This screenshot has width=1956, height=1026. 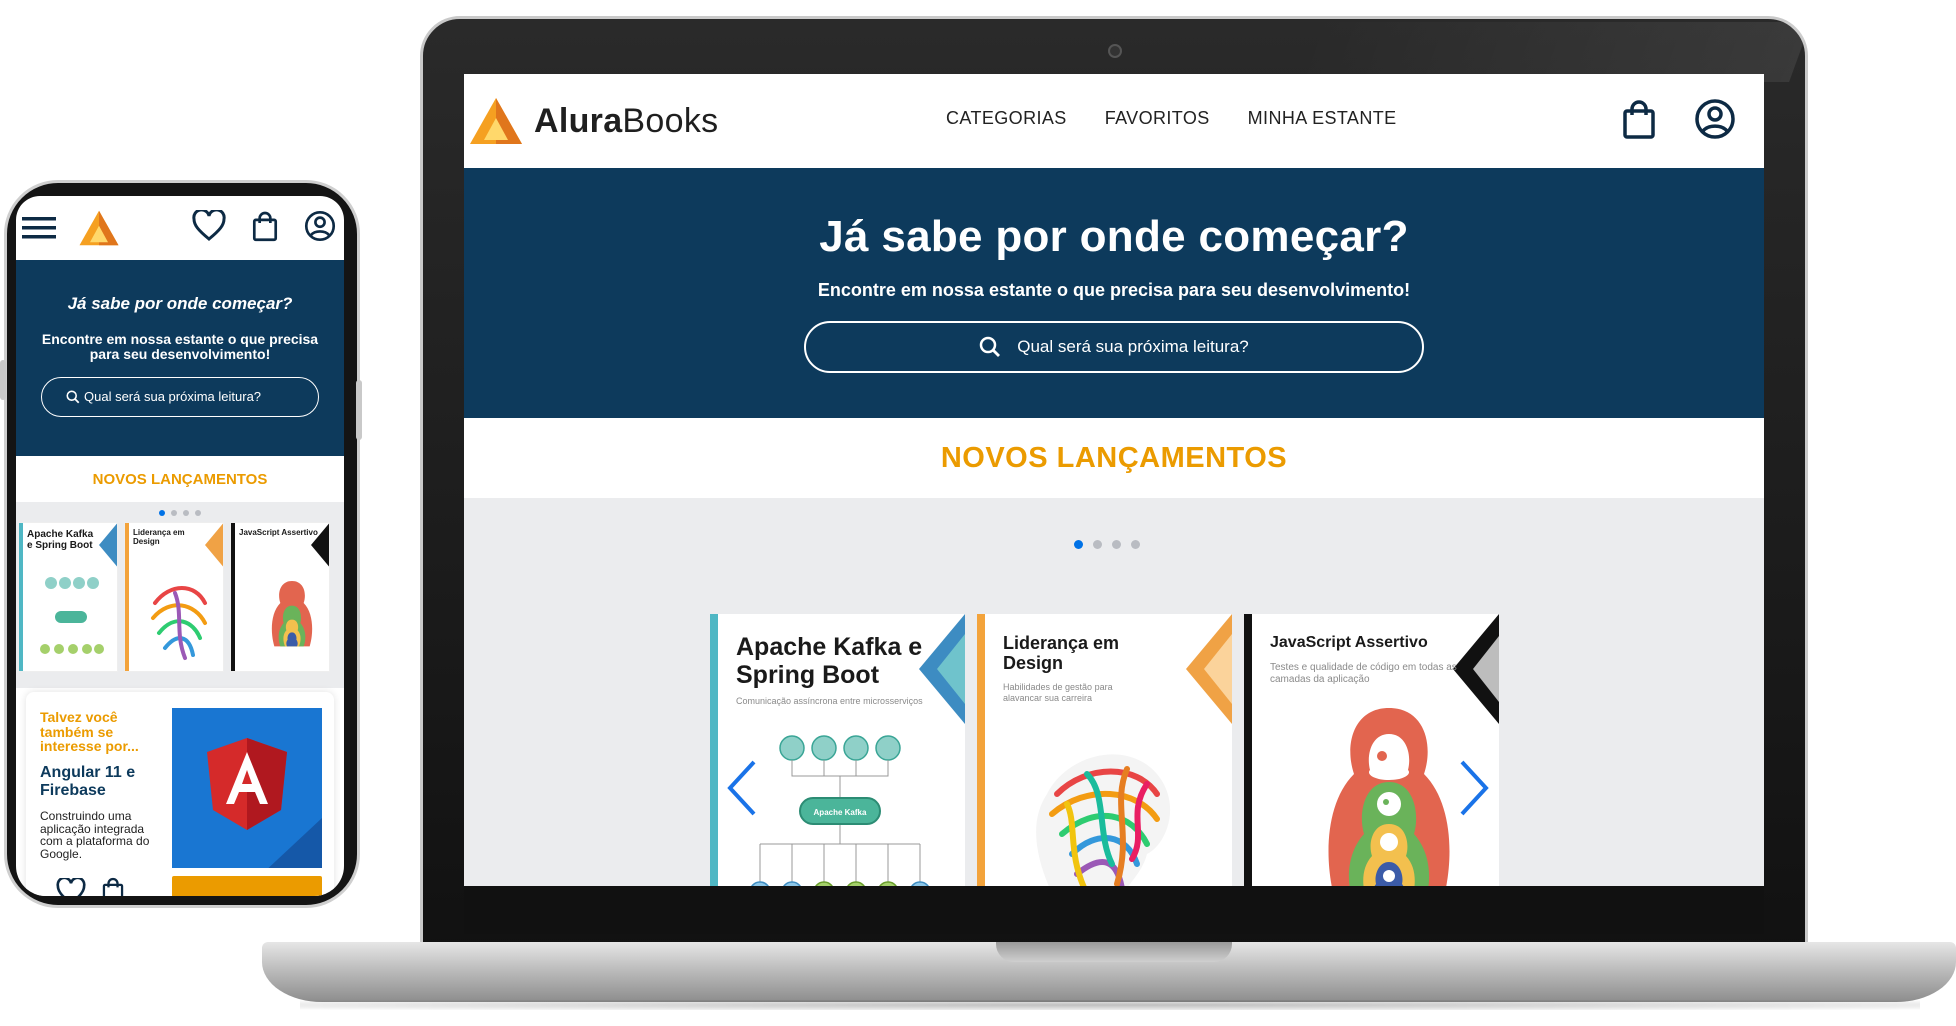 I want to click on nav-favoritos: FAVORITOS, so click(x=1157, y=118).